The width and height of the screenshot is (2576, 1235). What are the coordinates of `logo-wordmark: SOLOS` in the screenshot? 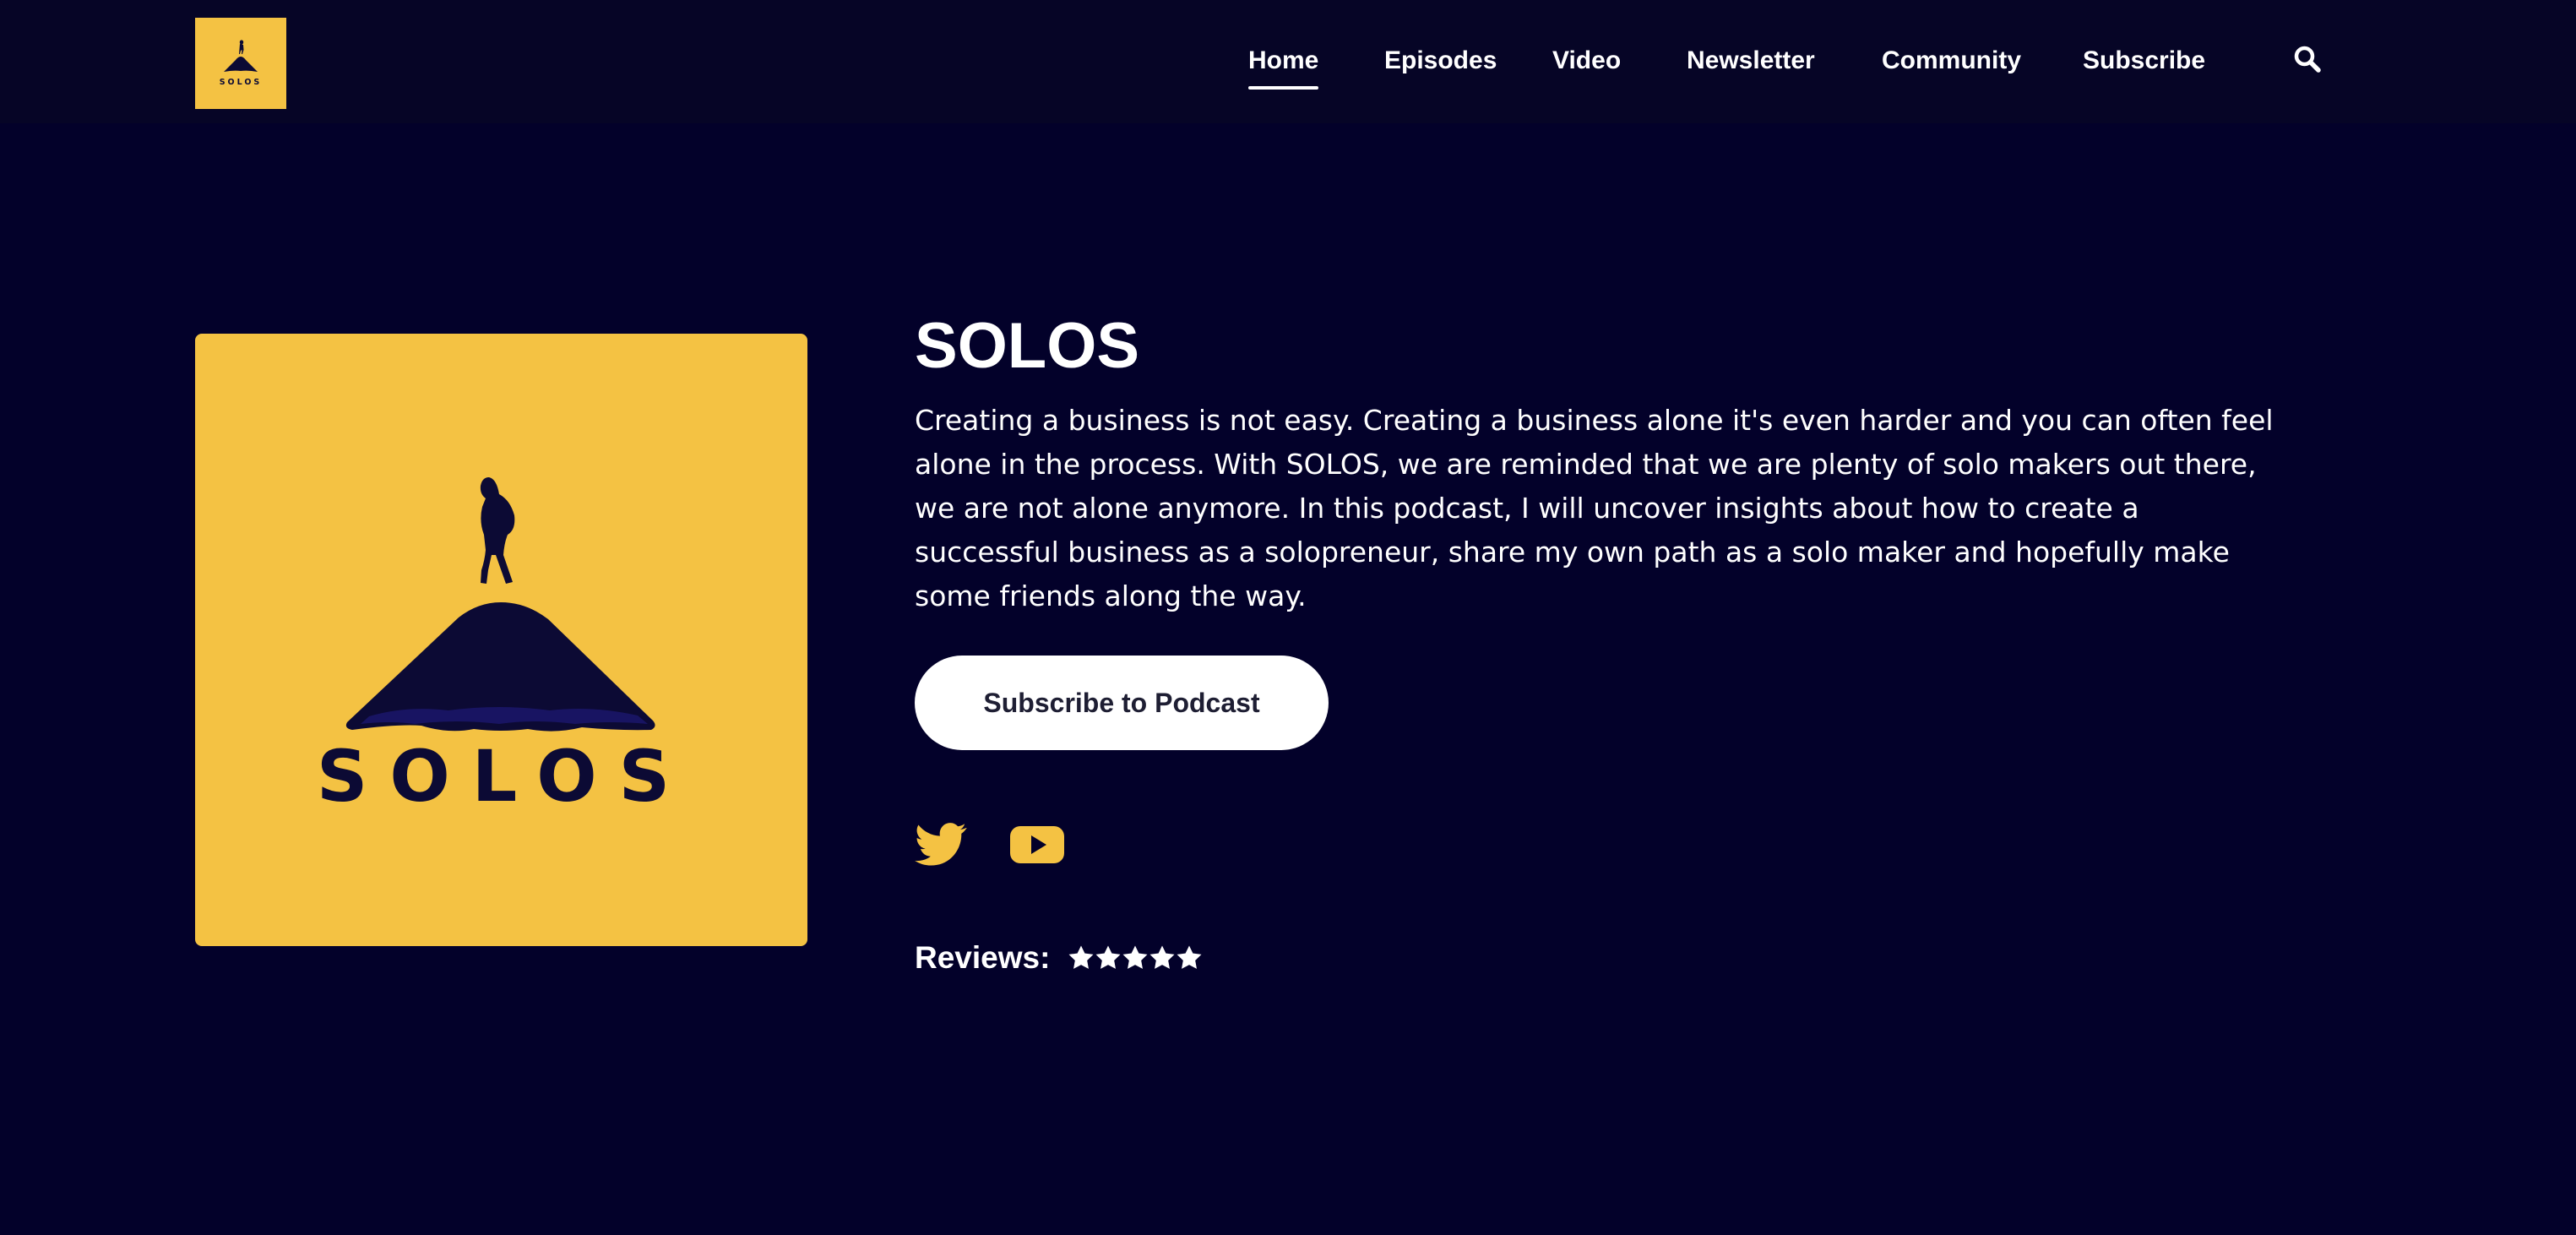 It's located at (241, 82).